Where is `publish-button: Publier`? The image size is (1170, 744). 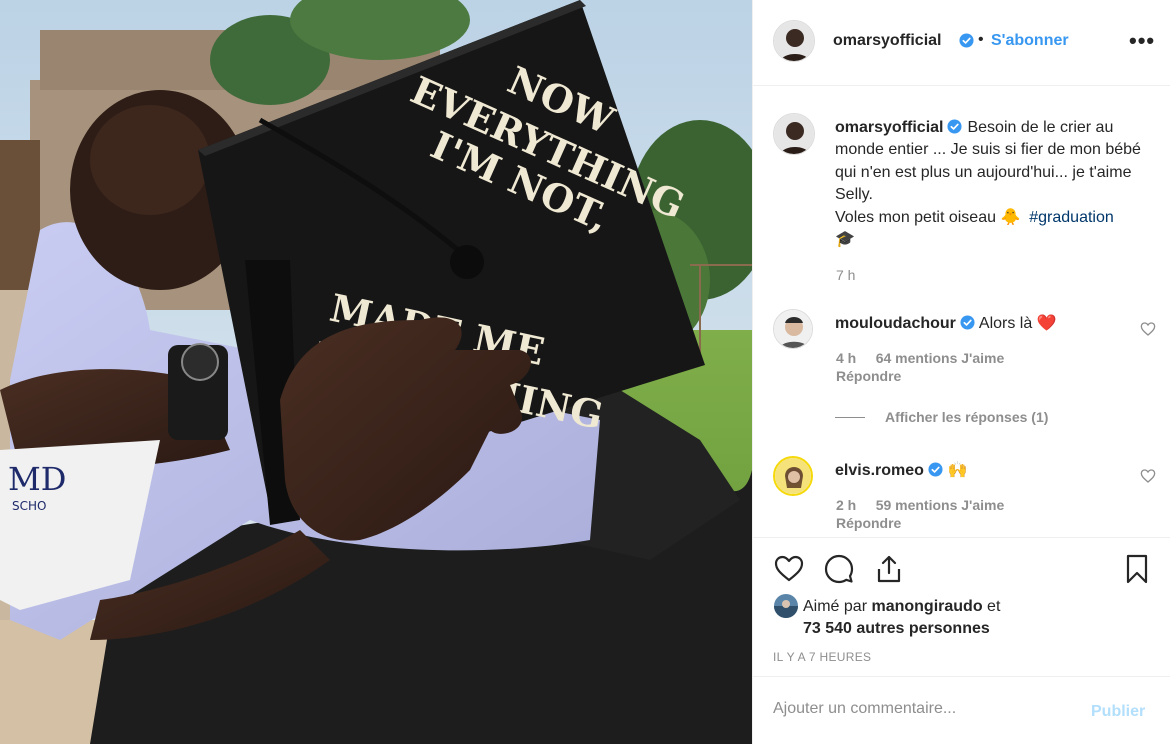 publish-button: Publier is located at coordinates (1118, 712).